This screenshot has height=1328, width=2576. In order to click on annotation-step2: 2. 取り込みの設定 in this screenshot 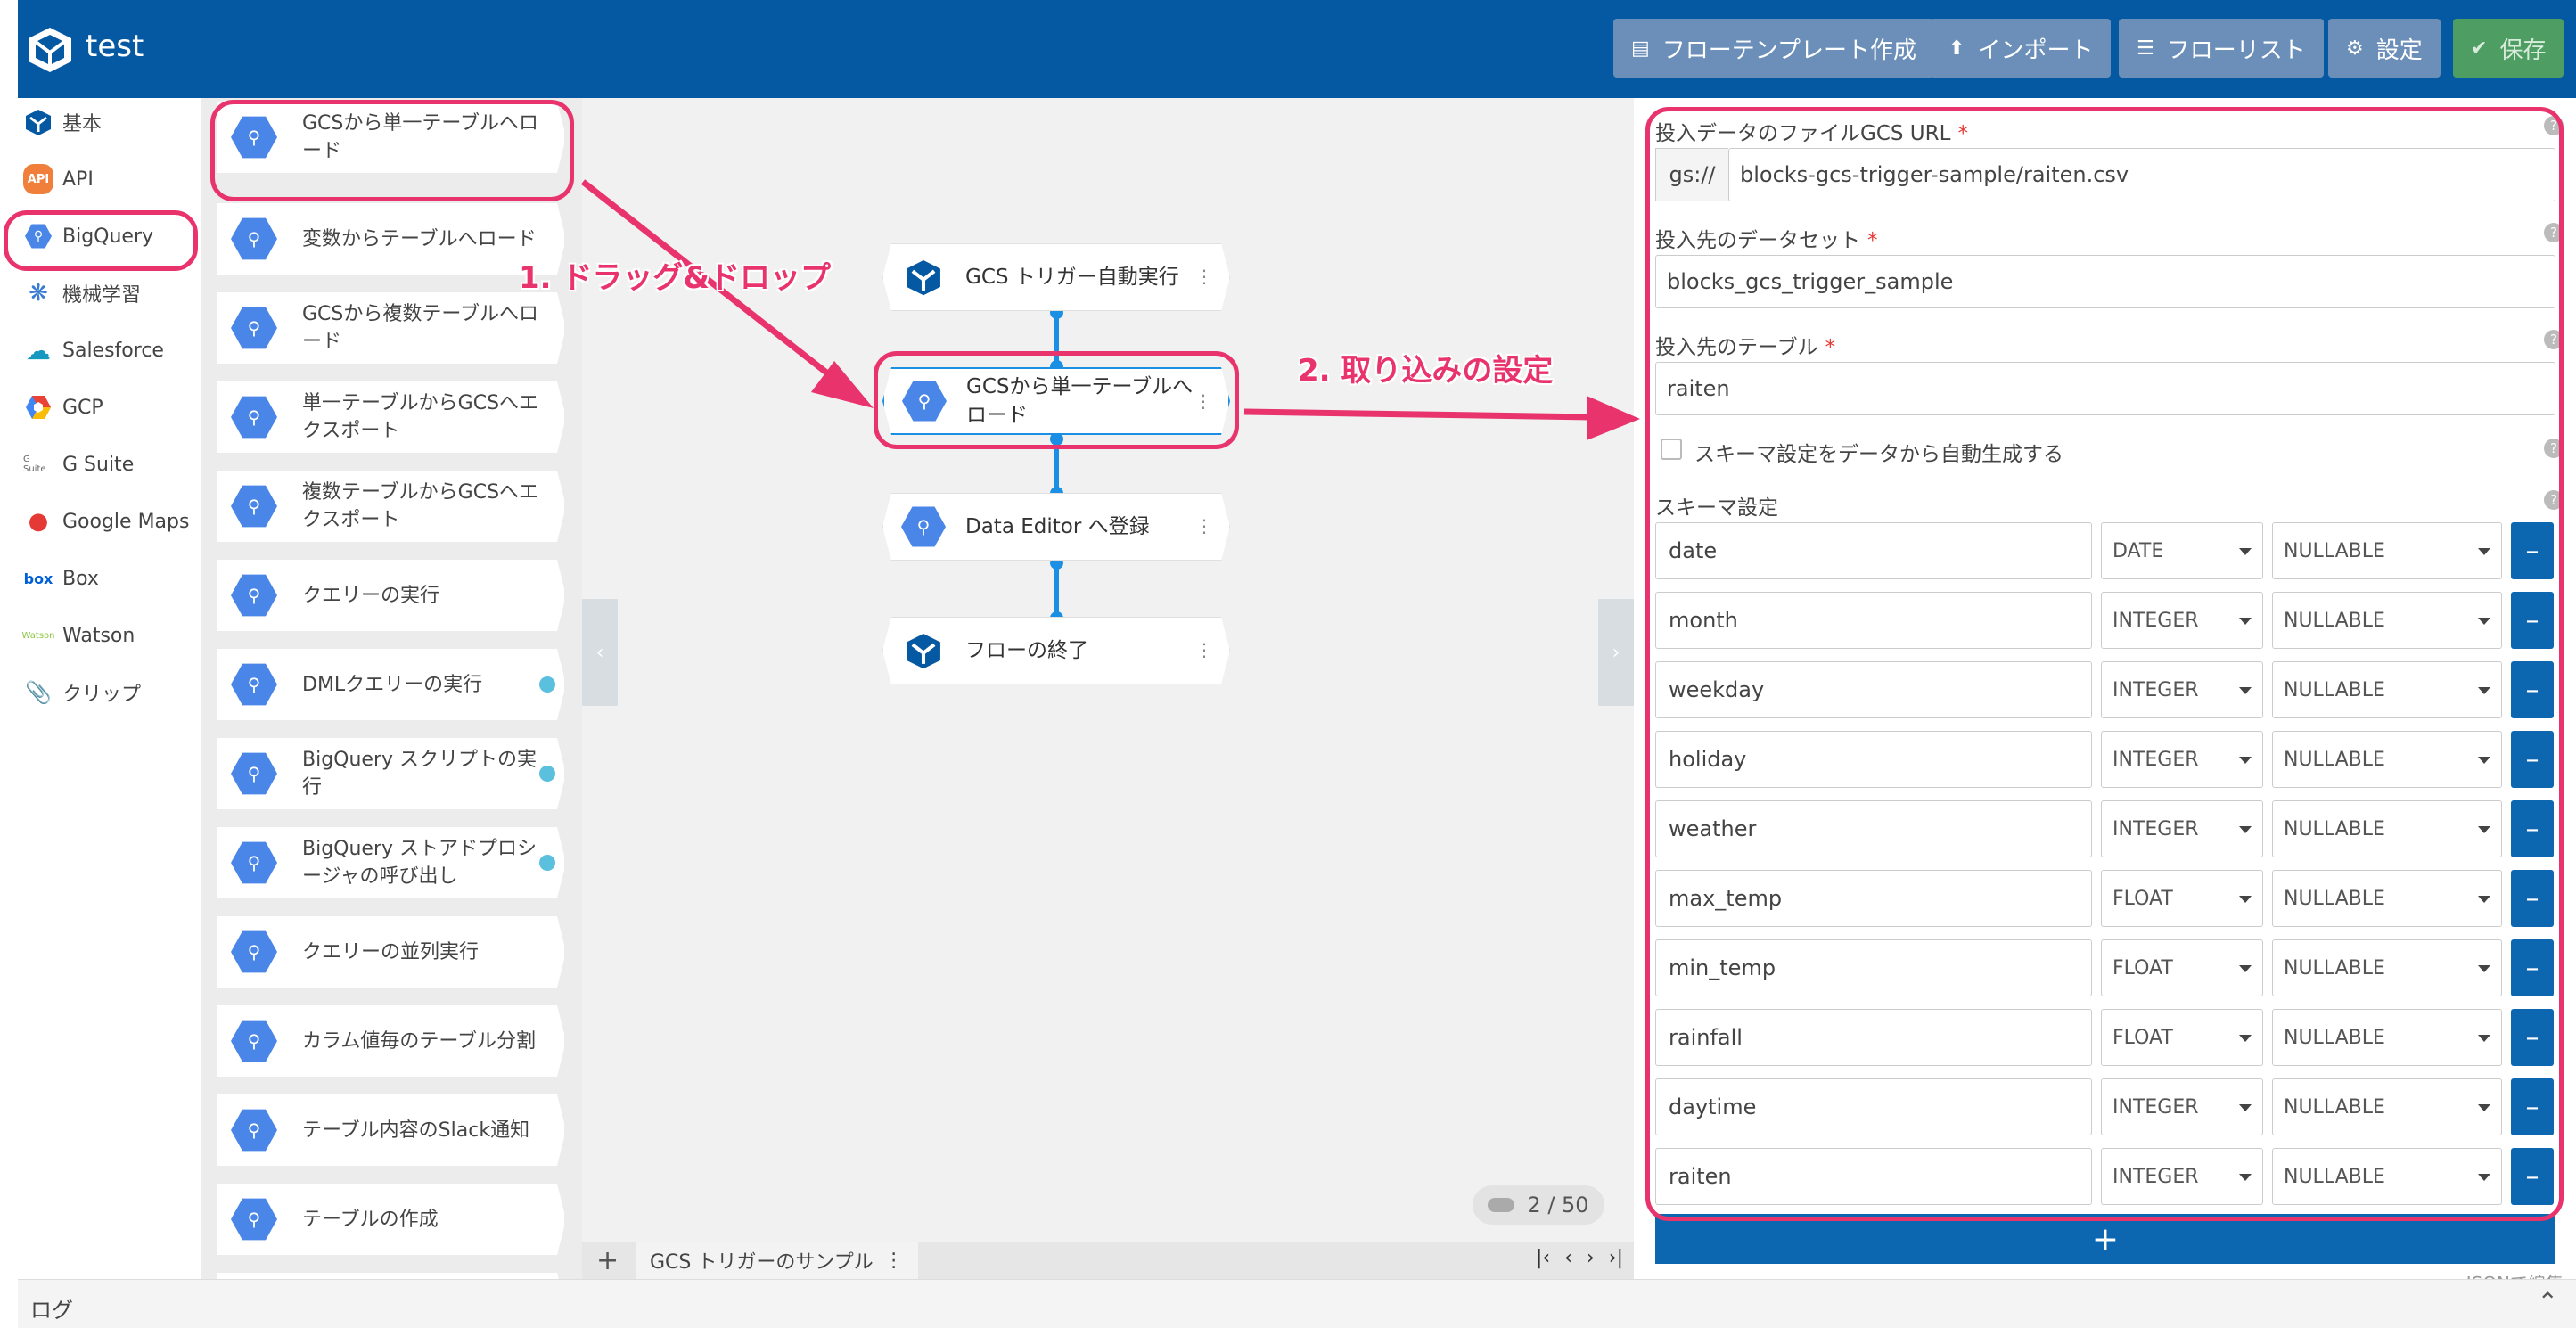, I will do `click(1426, 371)`.